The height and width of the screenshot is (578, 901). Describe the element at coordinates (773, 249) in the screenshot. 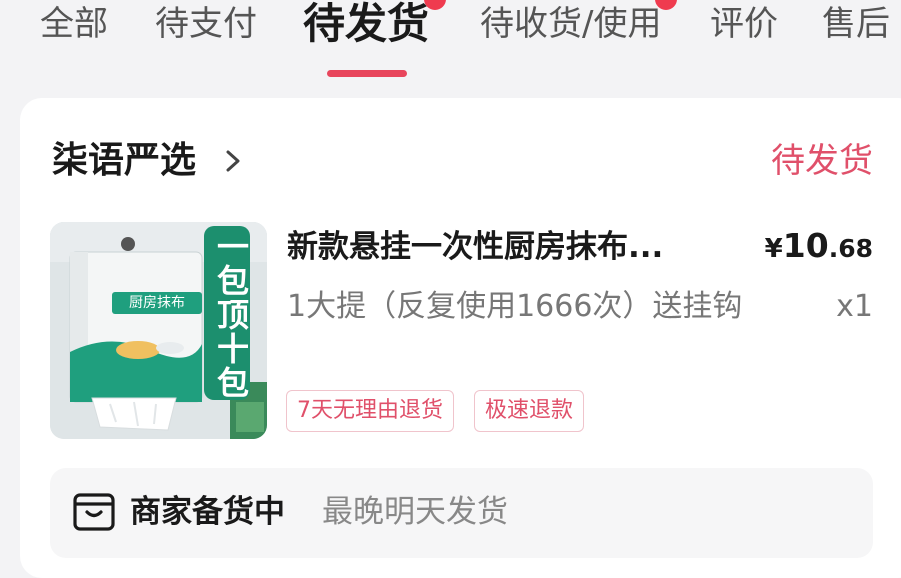

I see `price-currency: ¥` at that location.